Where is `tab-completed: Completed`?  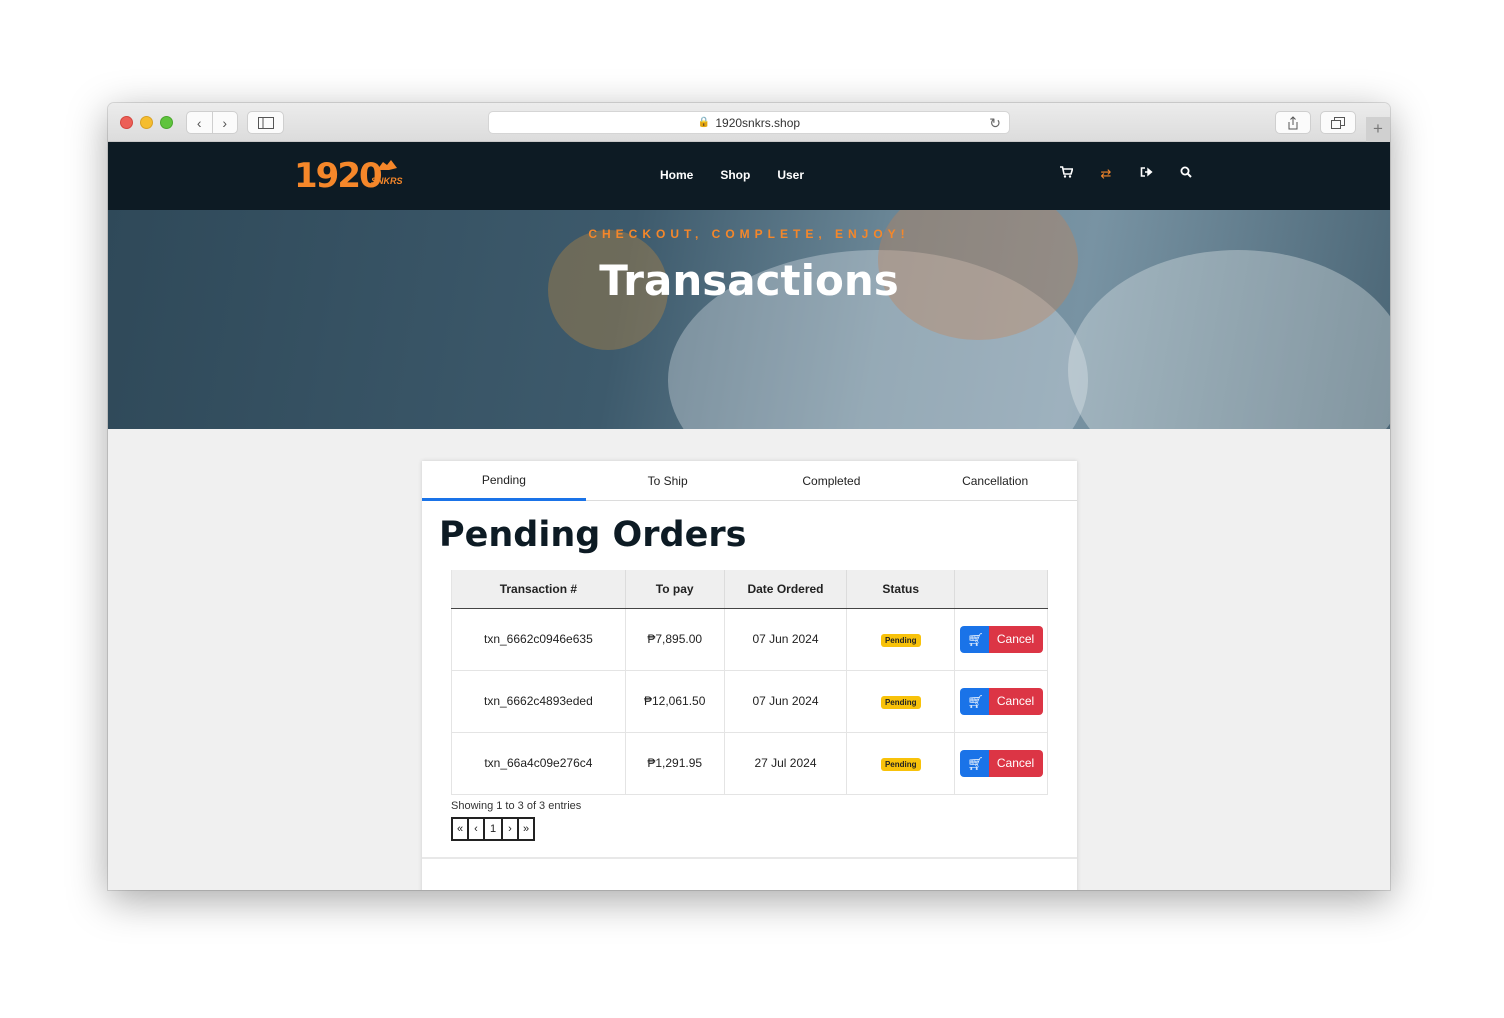 tab-completed: Completed is located at coordinates (832, 481).